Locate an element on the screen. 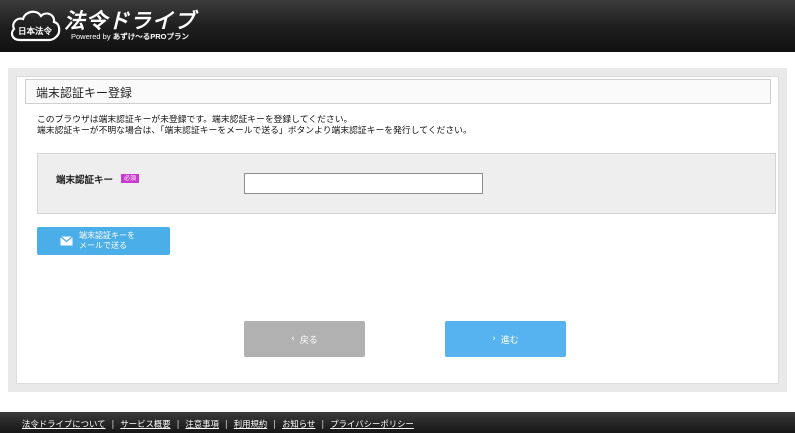 The width and height of the screenshot is (795, 433). footer-link-service-overview: サービス概要 is located at coordinates (145, 424).